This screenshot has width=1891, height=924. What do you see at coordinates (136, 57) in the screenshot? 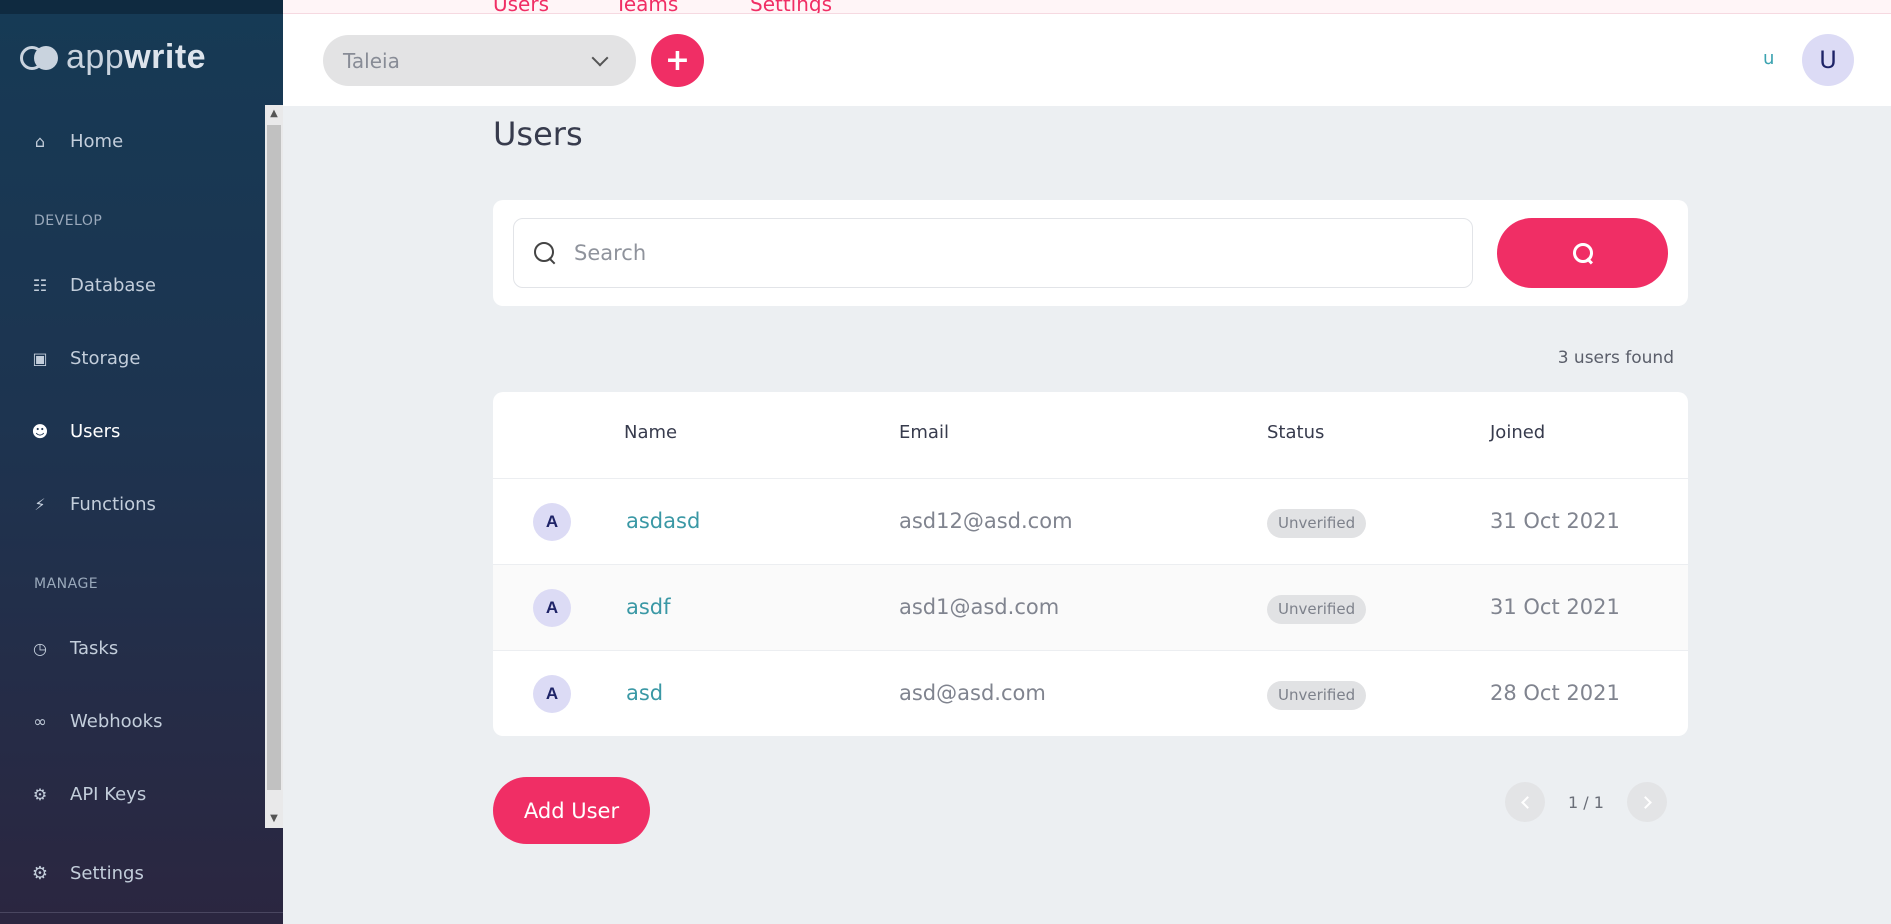
I see `logo-text: appwrite` at bounding box center [136, 57].